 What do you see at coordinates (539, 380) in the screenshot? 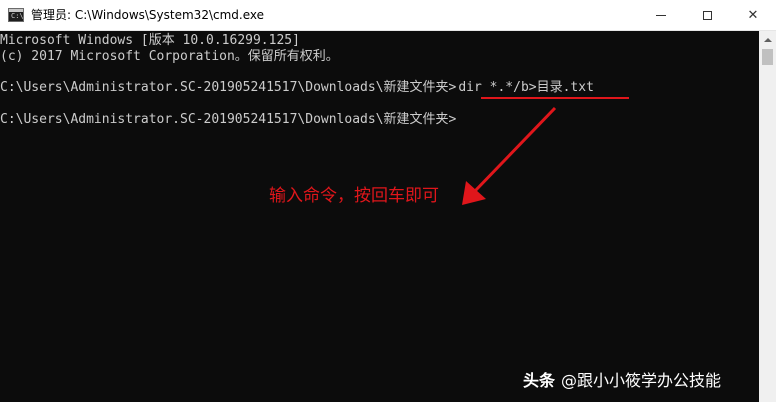
I see `watermark-brand: 头条` at bounding box center [539, 380].